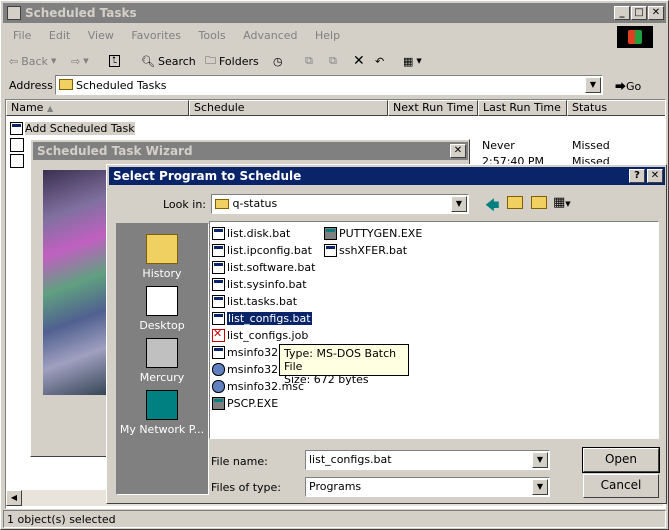 The width and height of the screenshot is (669, 530). Describe the element at coordinates (387, 176) in the screenshot. I see `dialog-titlebar: Select Program to Schedule ? ✕` at that location.